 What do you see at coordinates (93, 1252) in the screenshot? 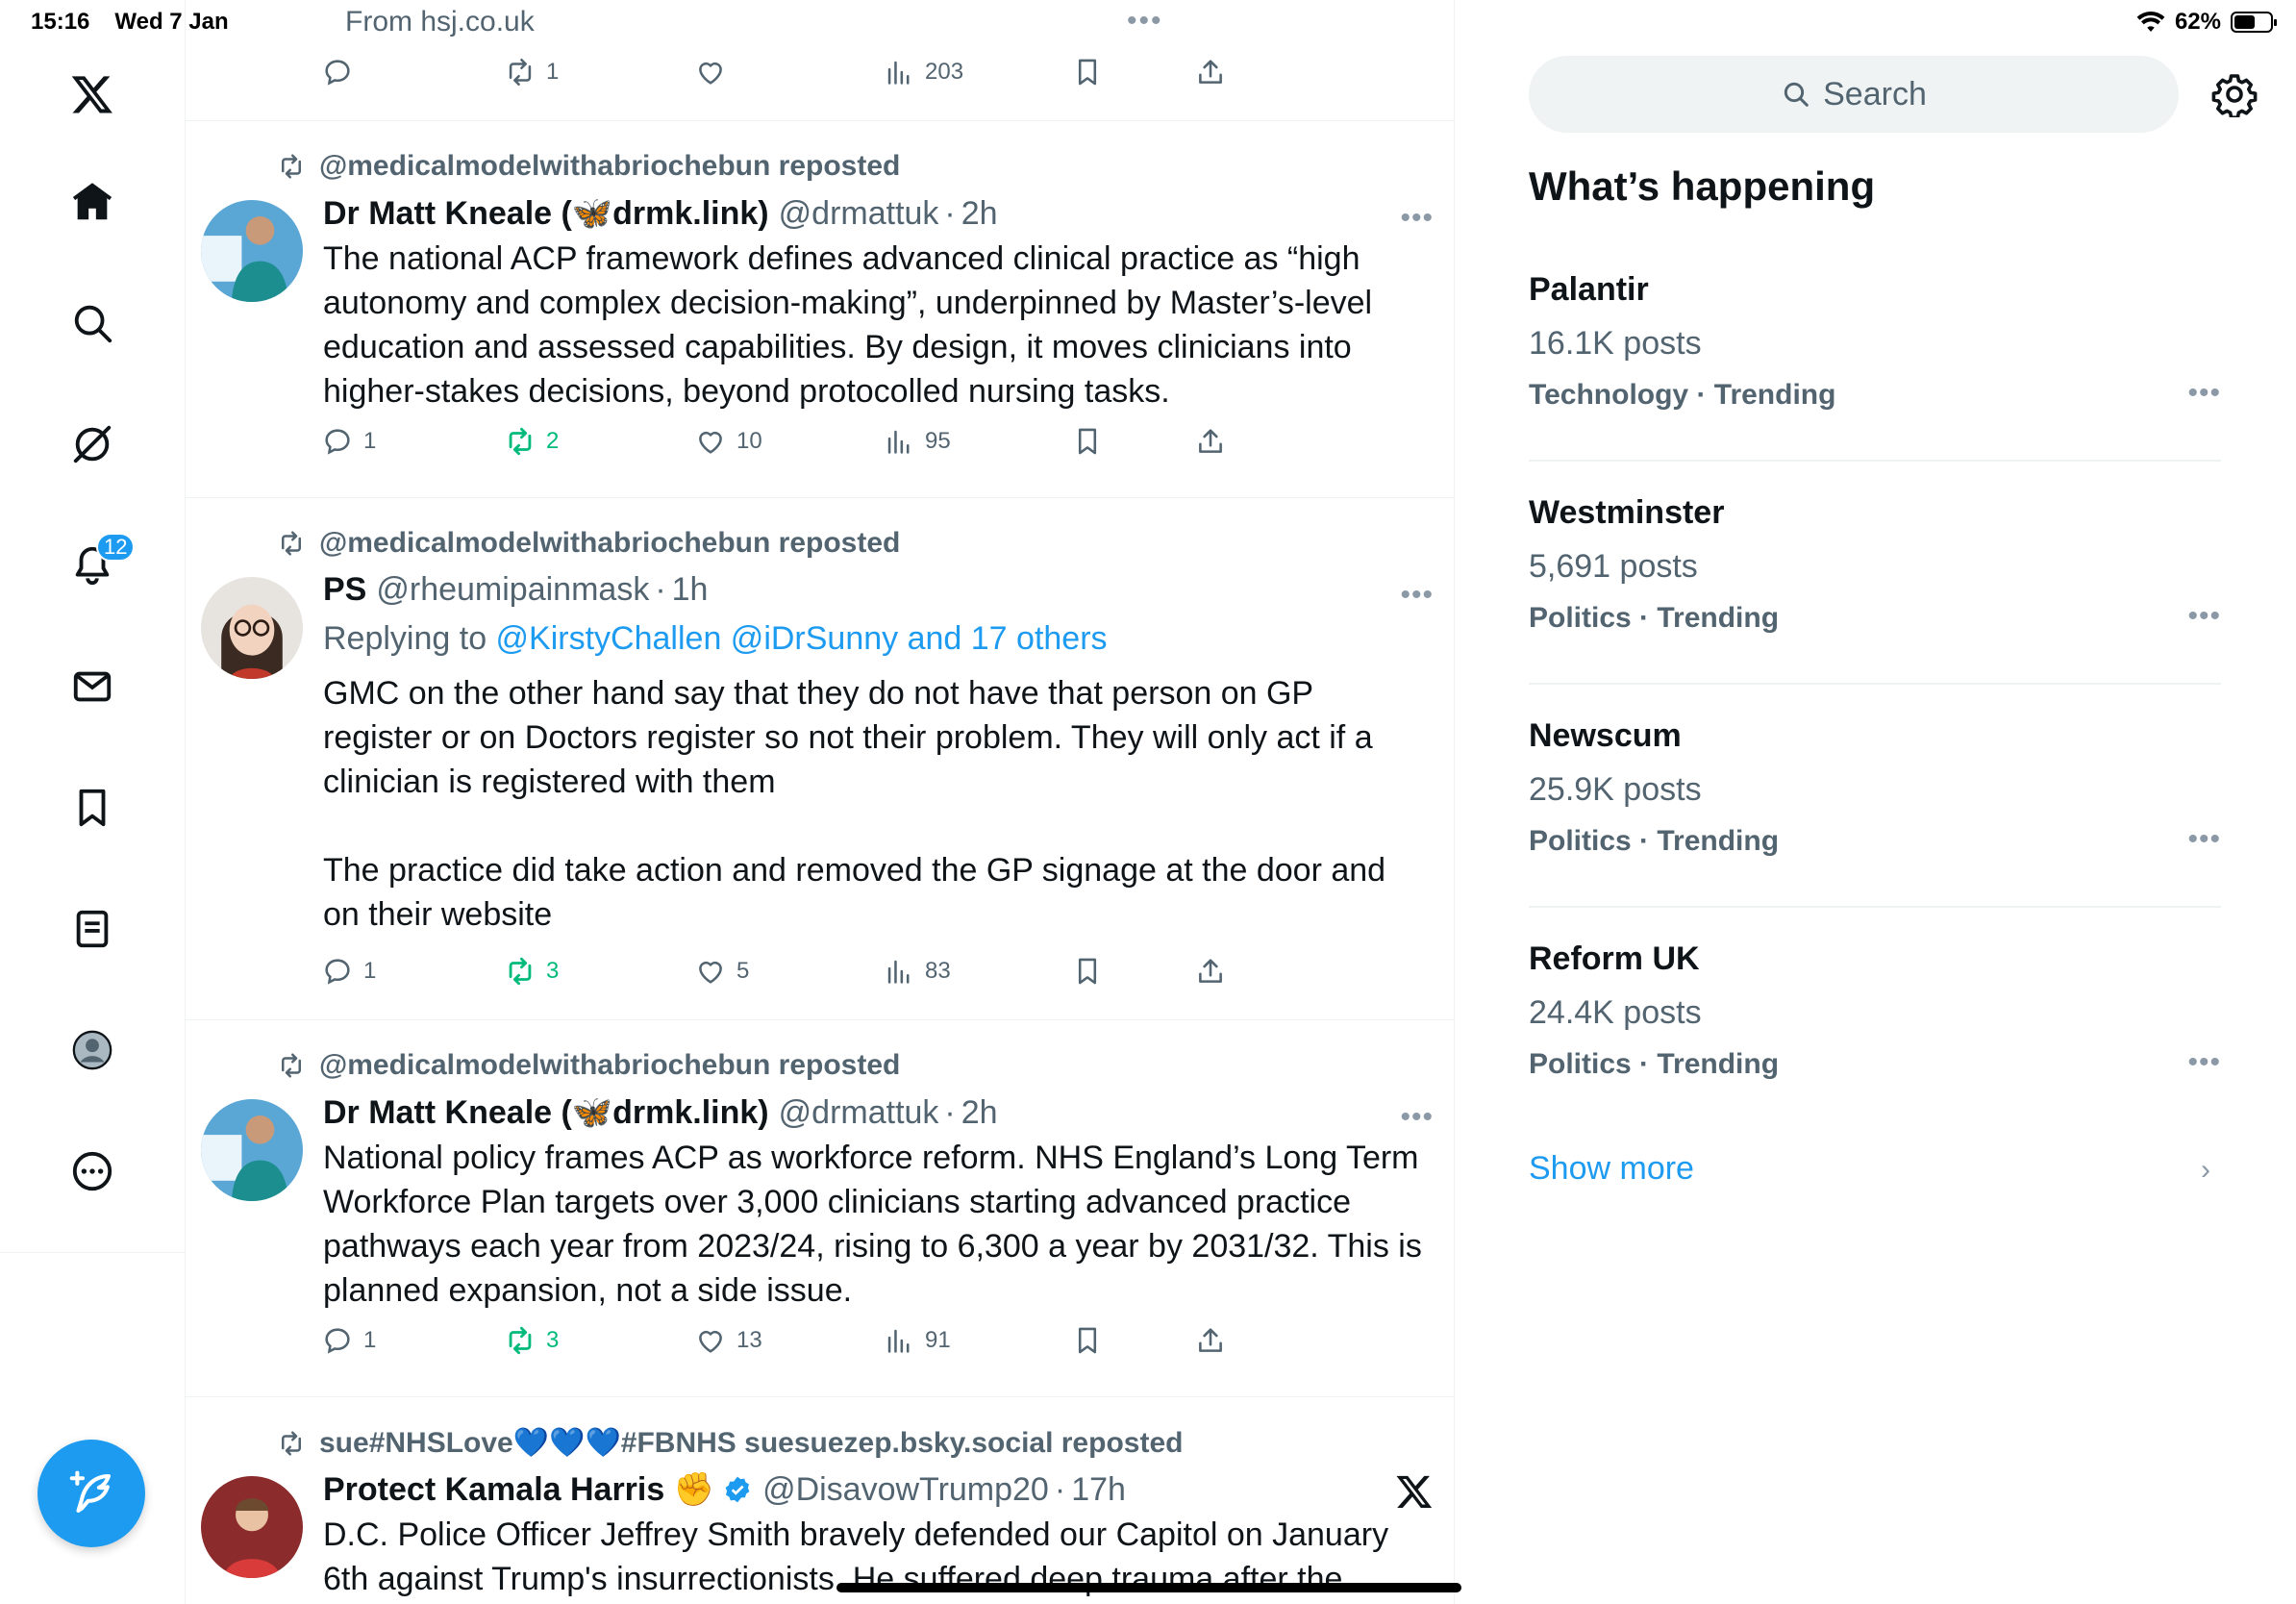
I see `nav-divider` at bounding box center [93, 1252].